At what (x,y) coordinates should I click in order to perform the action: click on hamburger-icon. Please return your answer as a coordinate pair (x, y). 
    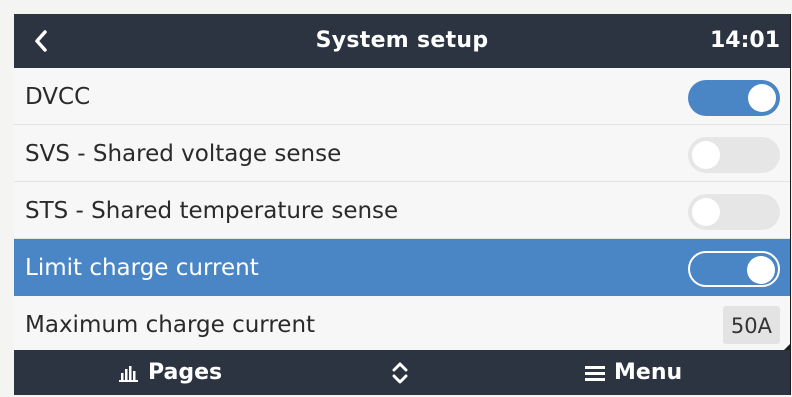
    Looking at the image, I should click on (595, 373).